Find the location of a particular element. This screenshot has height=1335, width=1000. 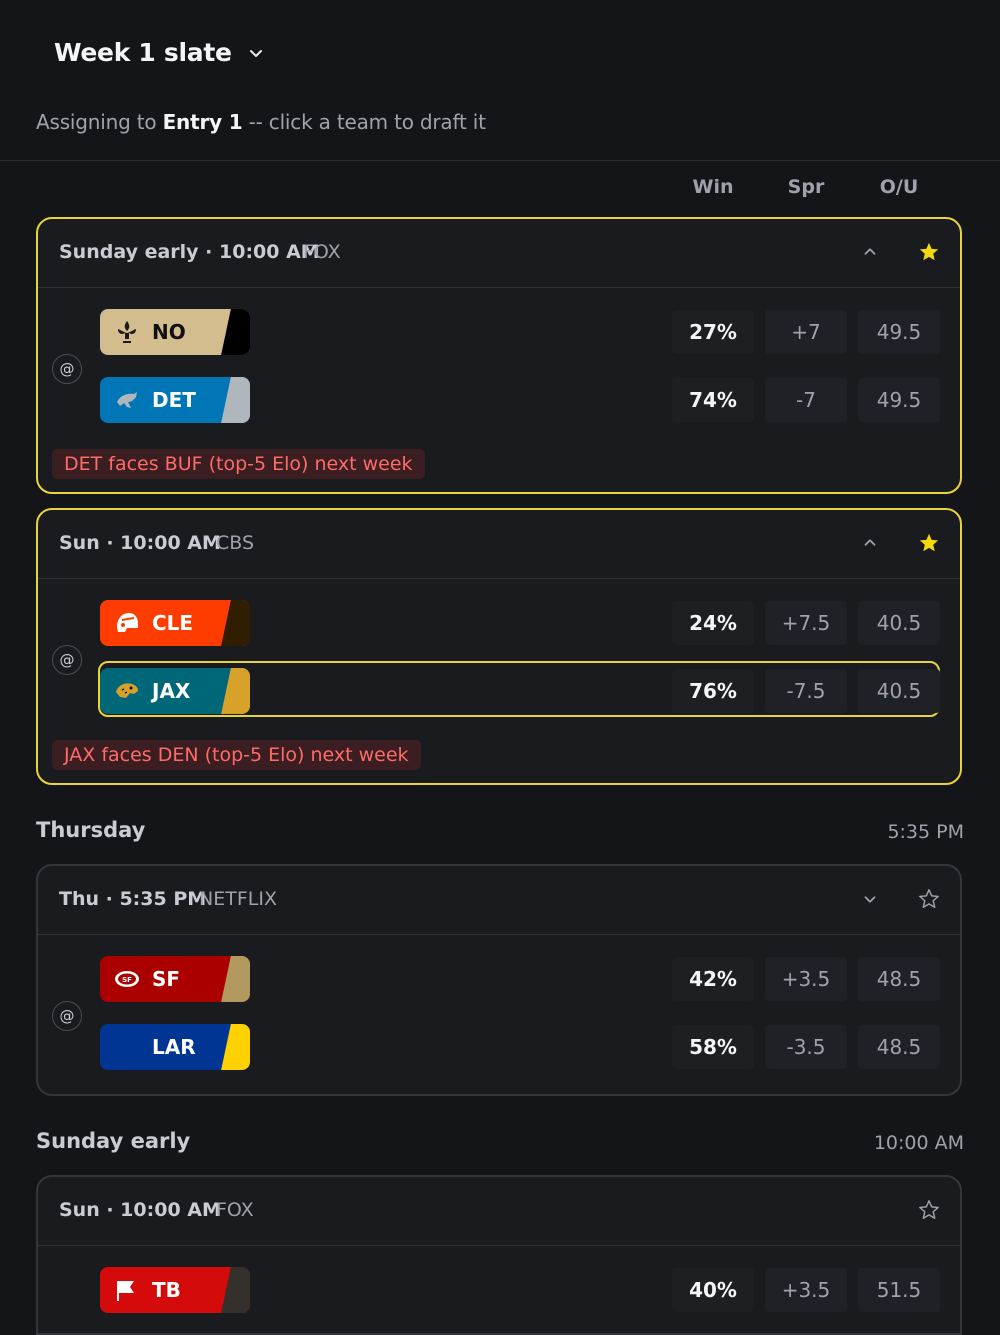

page-title: Week 1 slate is located at coordinates (143, 52).